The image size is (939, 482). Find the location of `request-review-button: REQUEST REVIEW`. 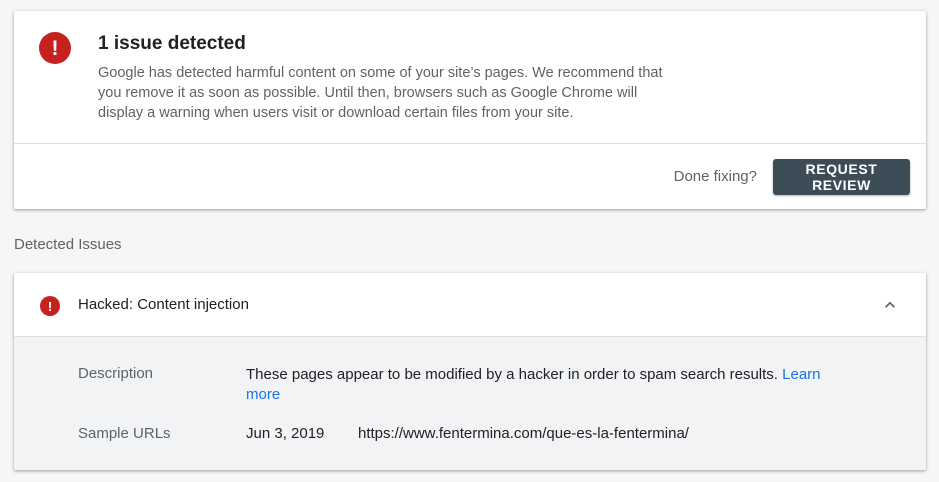

request-review-button: REQUEST REVIEW is located at coordinates (841, 177).